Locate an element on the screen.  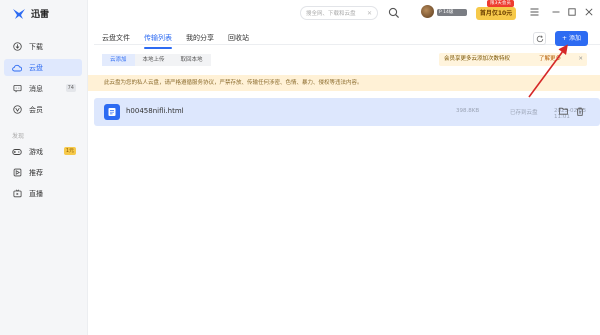
sidebar-item-recommend: 推荐 is located at coordinates (43, 172).